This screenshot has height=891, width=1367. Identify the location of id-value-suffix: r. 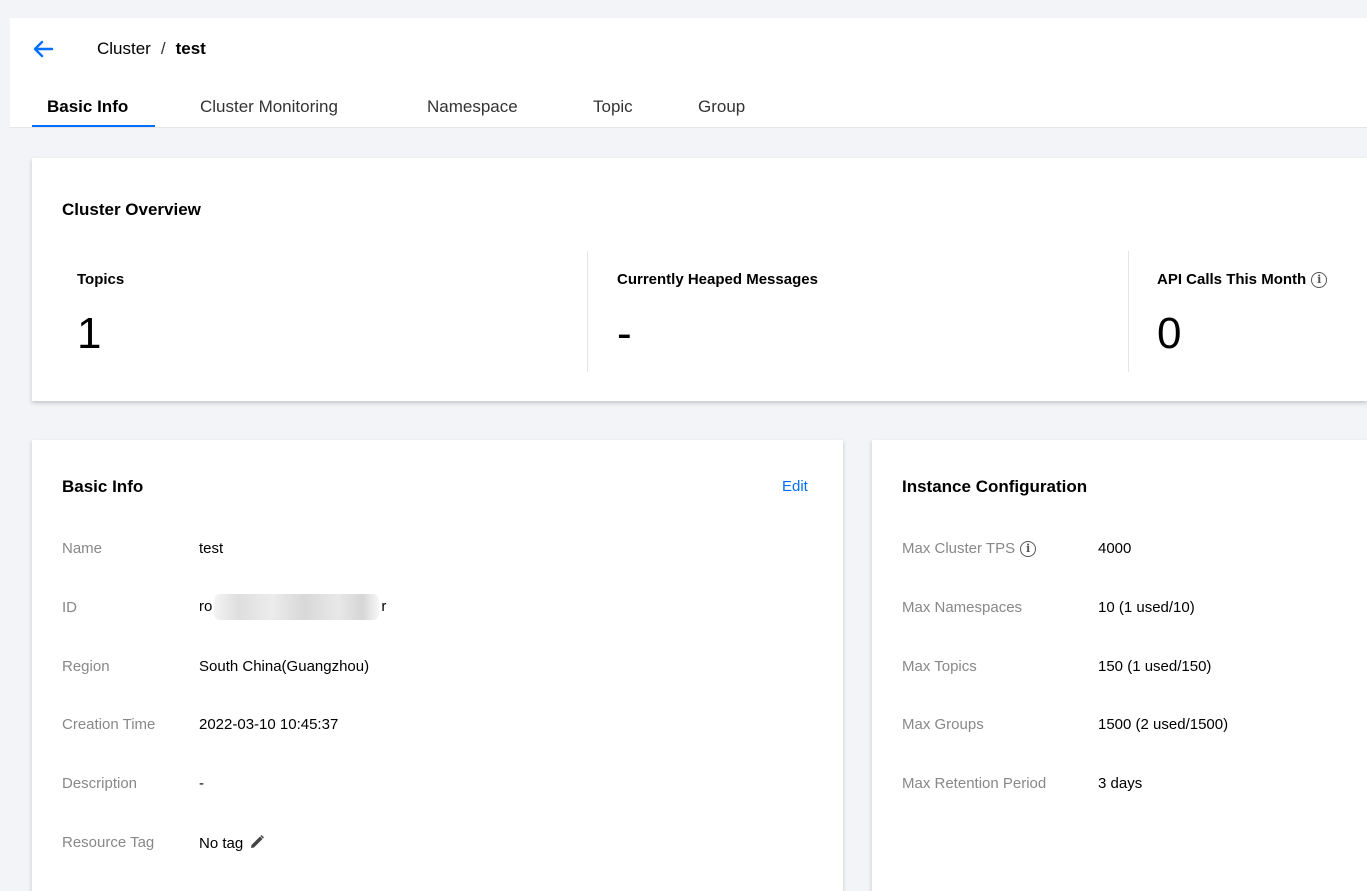
(384, 606).